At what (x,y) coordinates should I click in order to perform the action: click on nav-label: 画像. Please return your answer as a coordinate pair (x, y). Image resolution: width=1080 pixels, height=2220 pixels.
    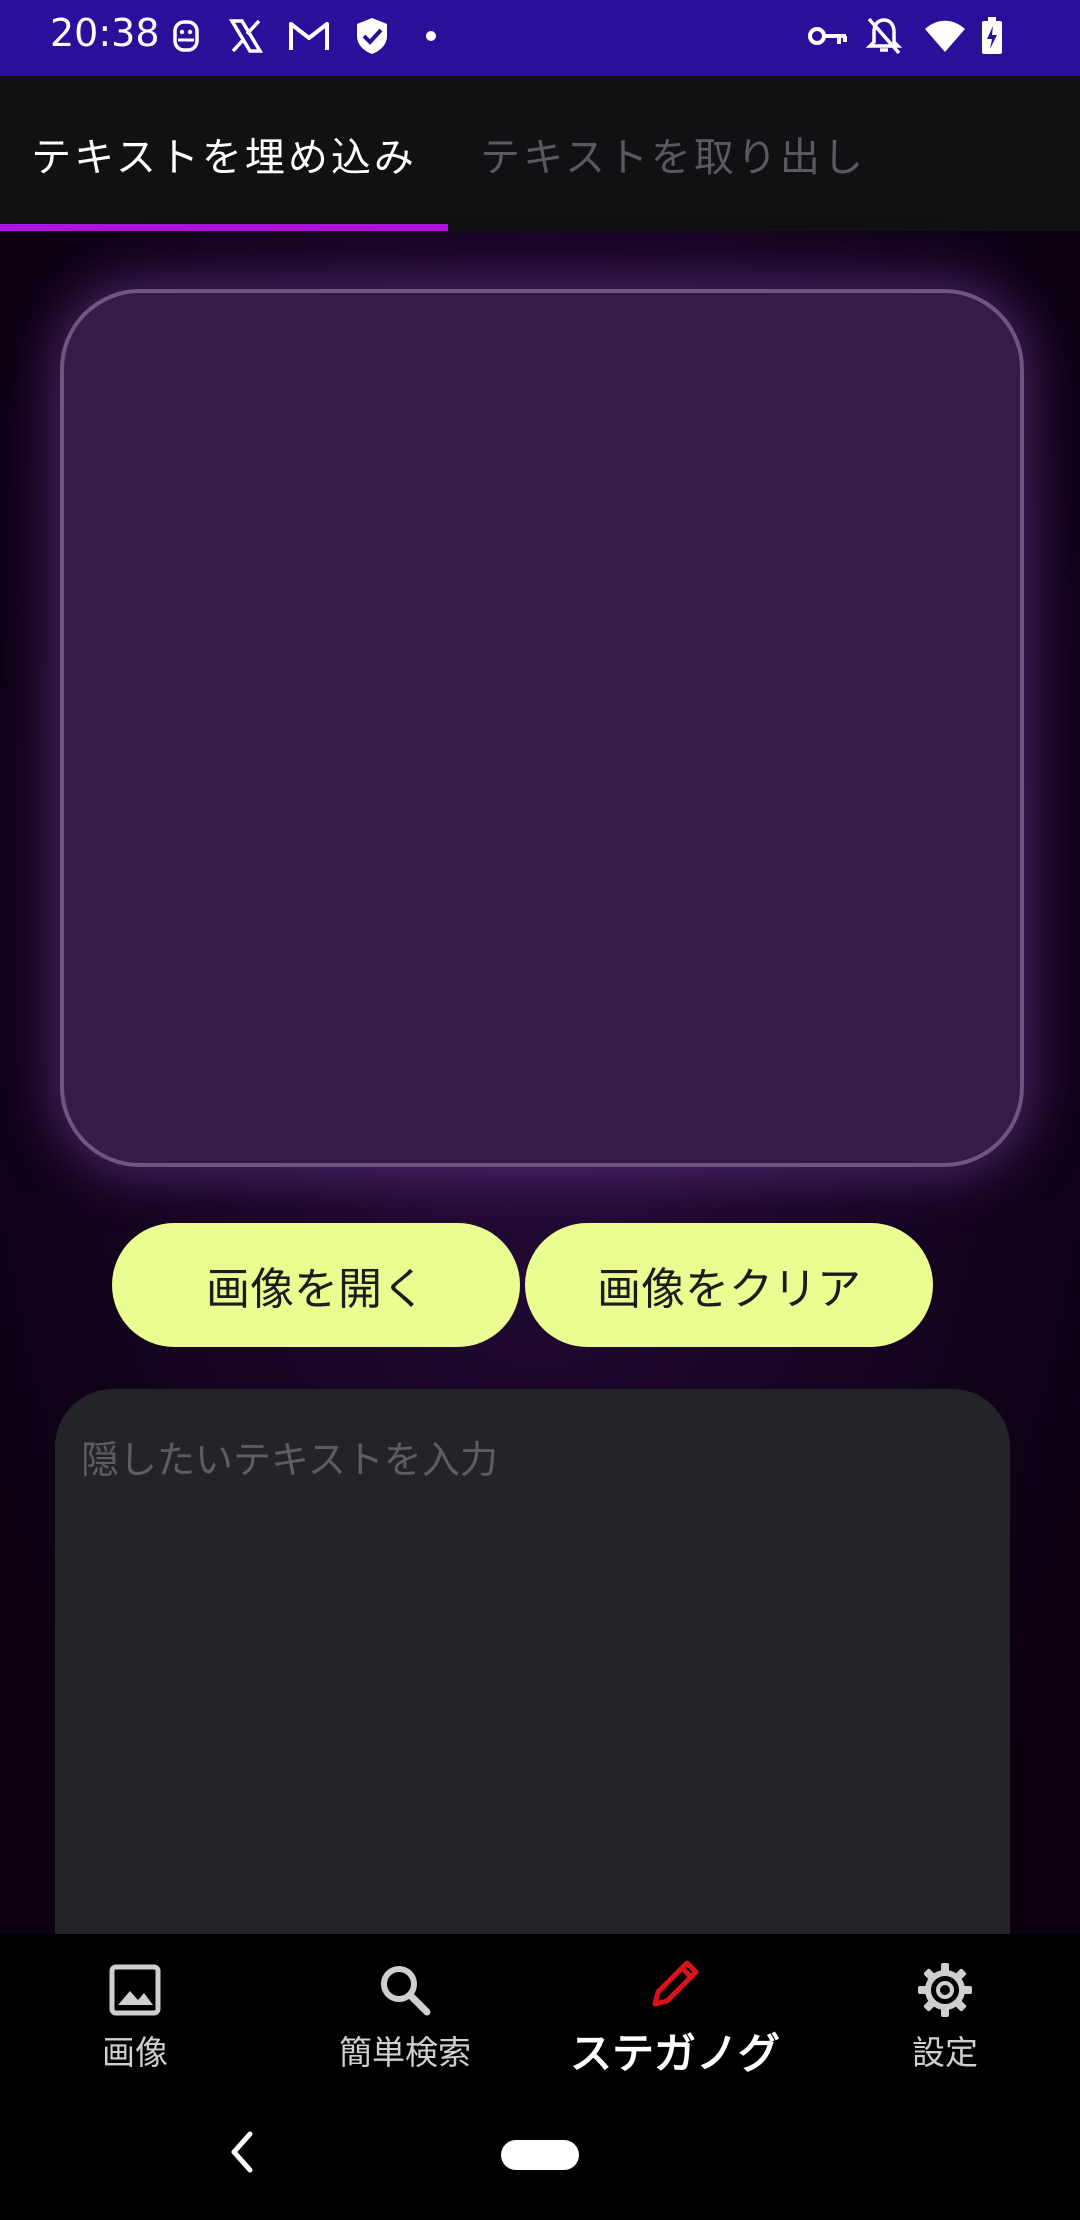
    Looking at the image, I should click on (135, 2052).